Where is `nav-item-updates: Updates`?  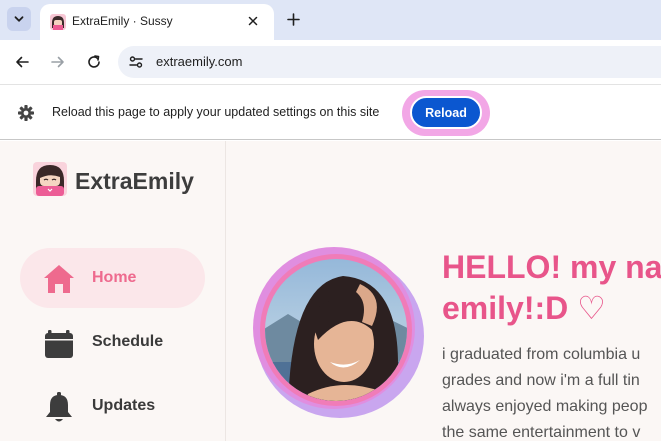 nav-item-updates: Updates is located at coordinates (112, 406).